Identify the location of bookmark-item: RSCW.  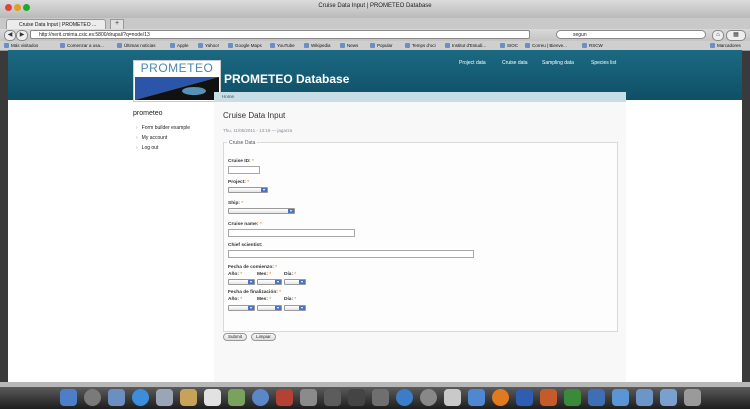
(592, 45).